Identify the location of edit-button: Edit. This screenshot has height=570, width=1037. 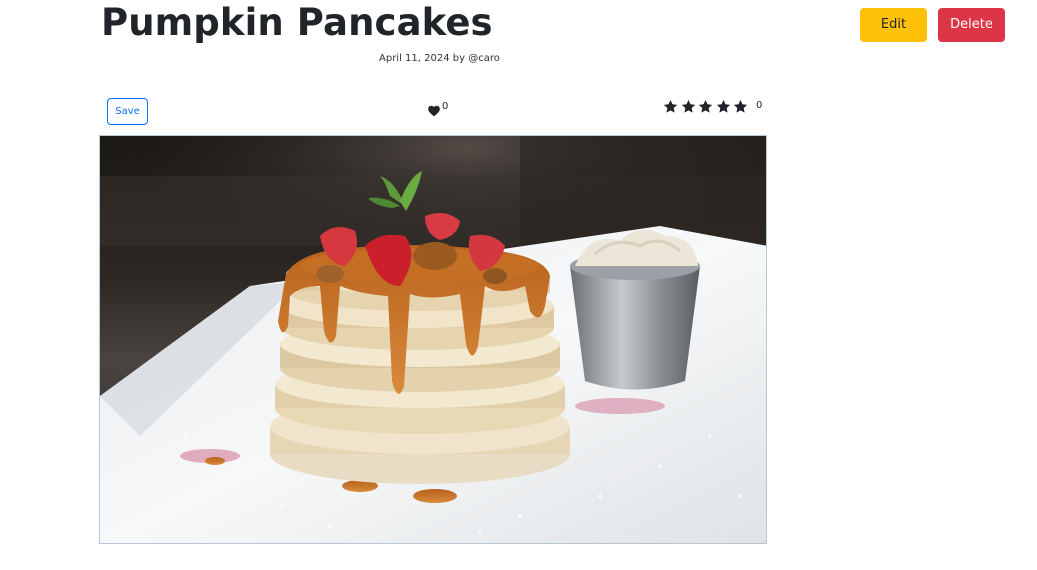
(893, 25).